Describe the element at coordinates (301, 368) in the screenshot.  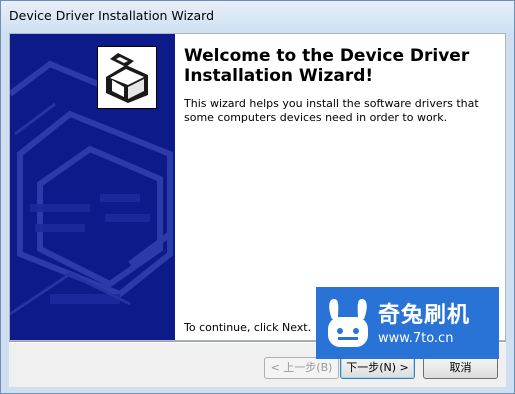
I see `back-button: < 上一步(B)` at that location.